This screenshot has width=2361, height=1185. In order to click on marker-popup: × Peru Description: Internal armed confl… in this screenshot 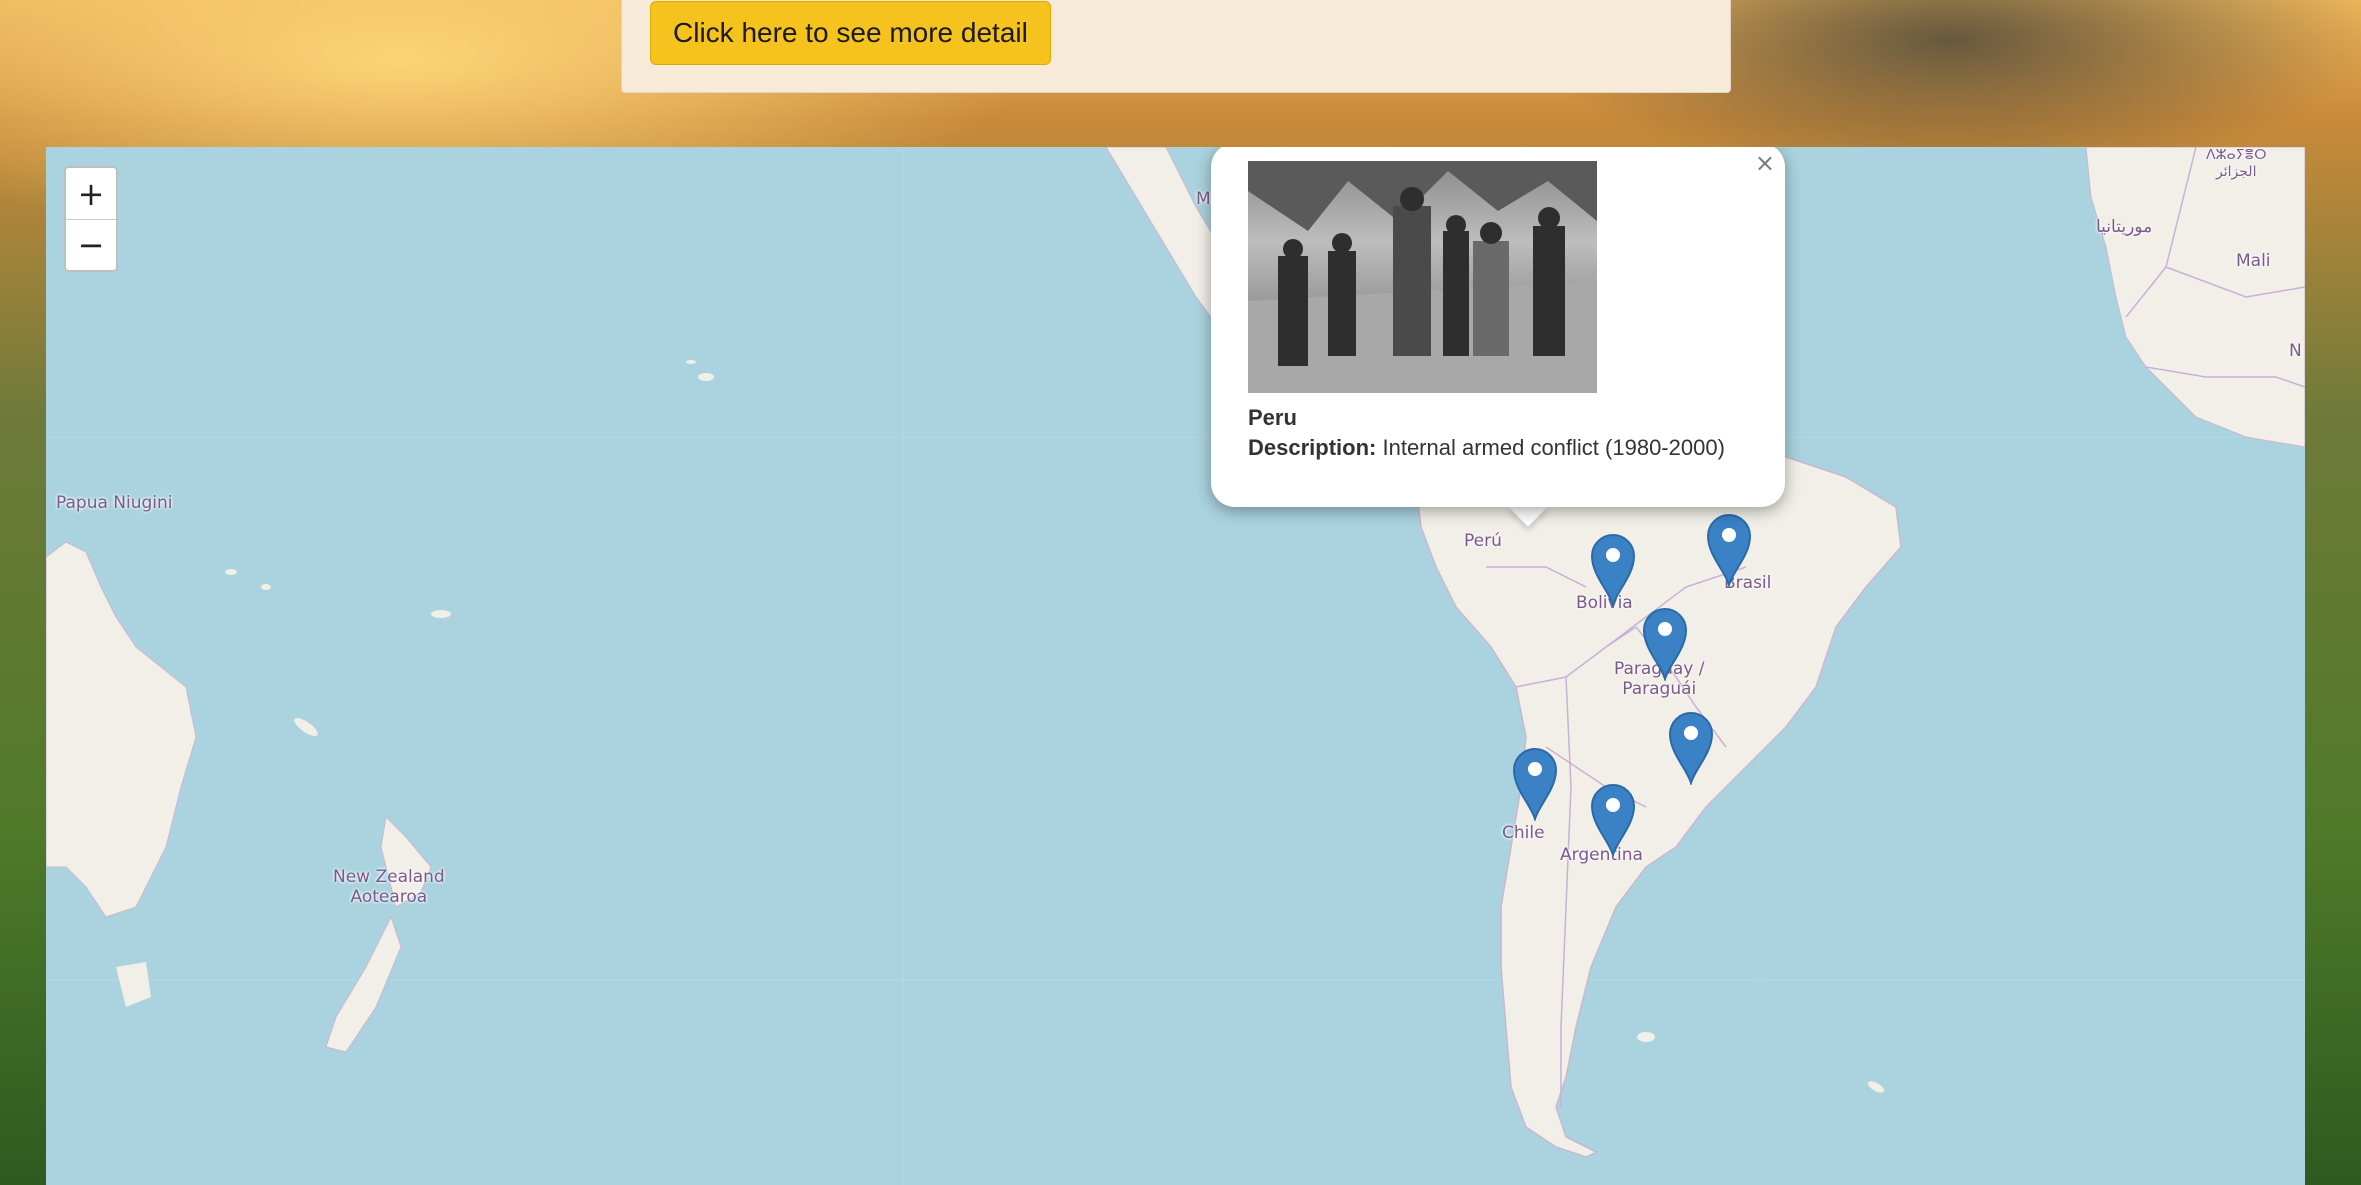, I will do `click(1498, 327)`.